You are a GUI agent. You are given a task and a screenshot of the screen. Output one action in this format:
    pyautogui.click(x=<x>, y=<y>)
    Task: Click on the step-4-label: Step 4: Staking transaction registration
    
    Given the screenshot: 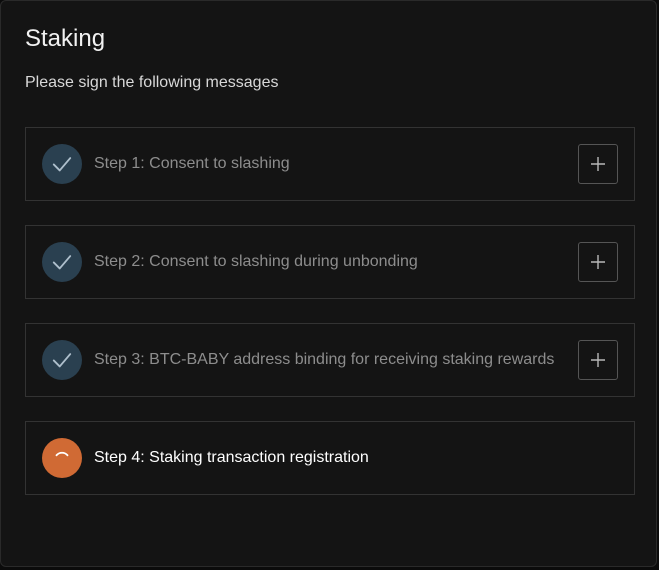 What is the action you would take?
    pyautogui.click(x=231, y=457)
    